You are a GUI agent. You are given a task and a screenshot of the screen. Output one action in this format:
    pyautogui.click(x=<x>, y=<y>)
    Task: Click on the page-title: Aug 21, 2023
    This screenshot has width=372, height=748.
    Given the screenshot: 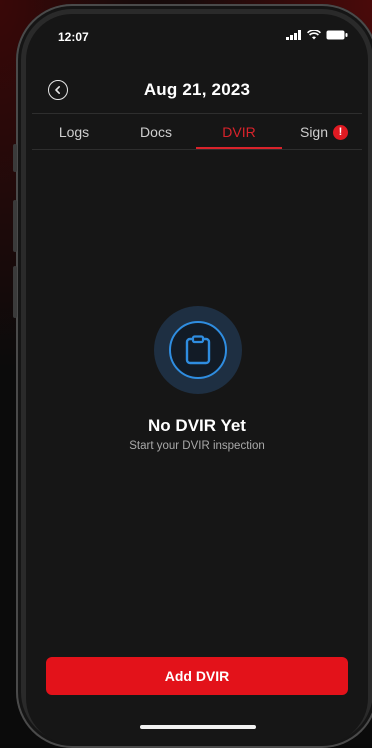 What is the action you would take?
    pyautogui.click(x=197, y=89)
    